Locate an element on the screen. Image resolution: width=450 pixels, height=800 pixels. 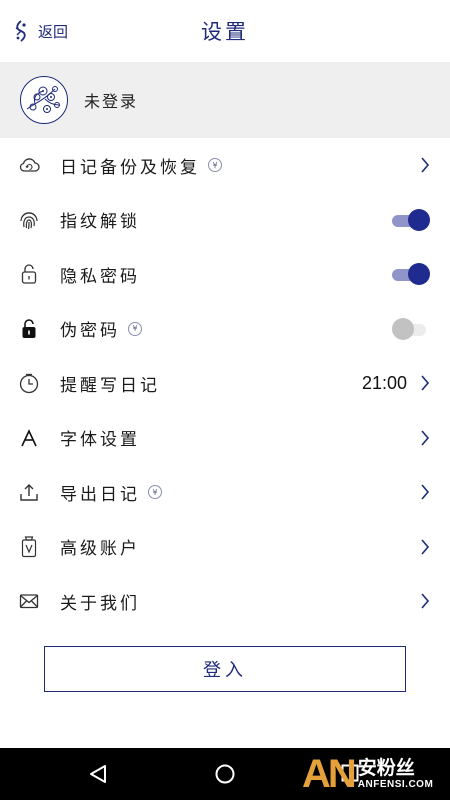
setting-label: 伪密码 ¥ is located at coordinates (101, 328).